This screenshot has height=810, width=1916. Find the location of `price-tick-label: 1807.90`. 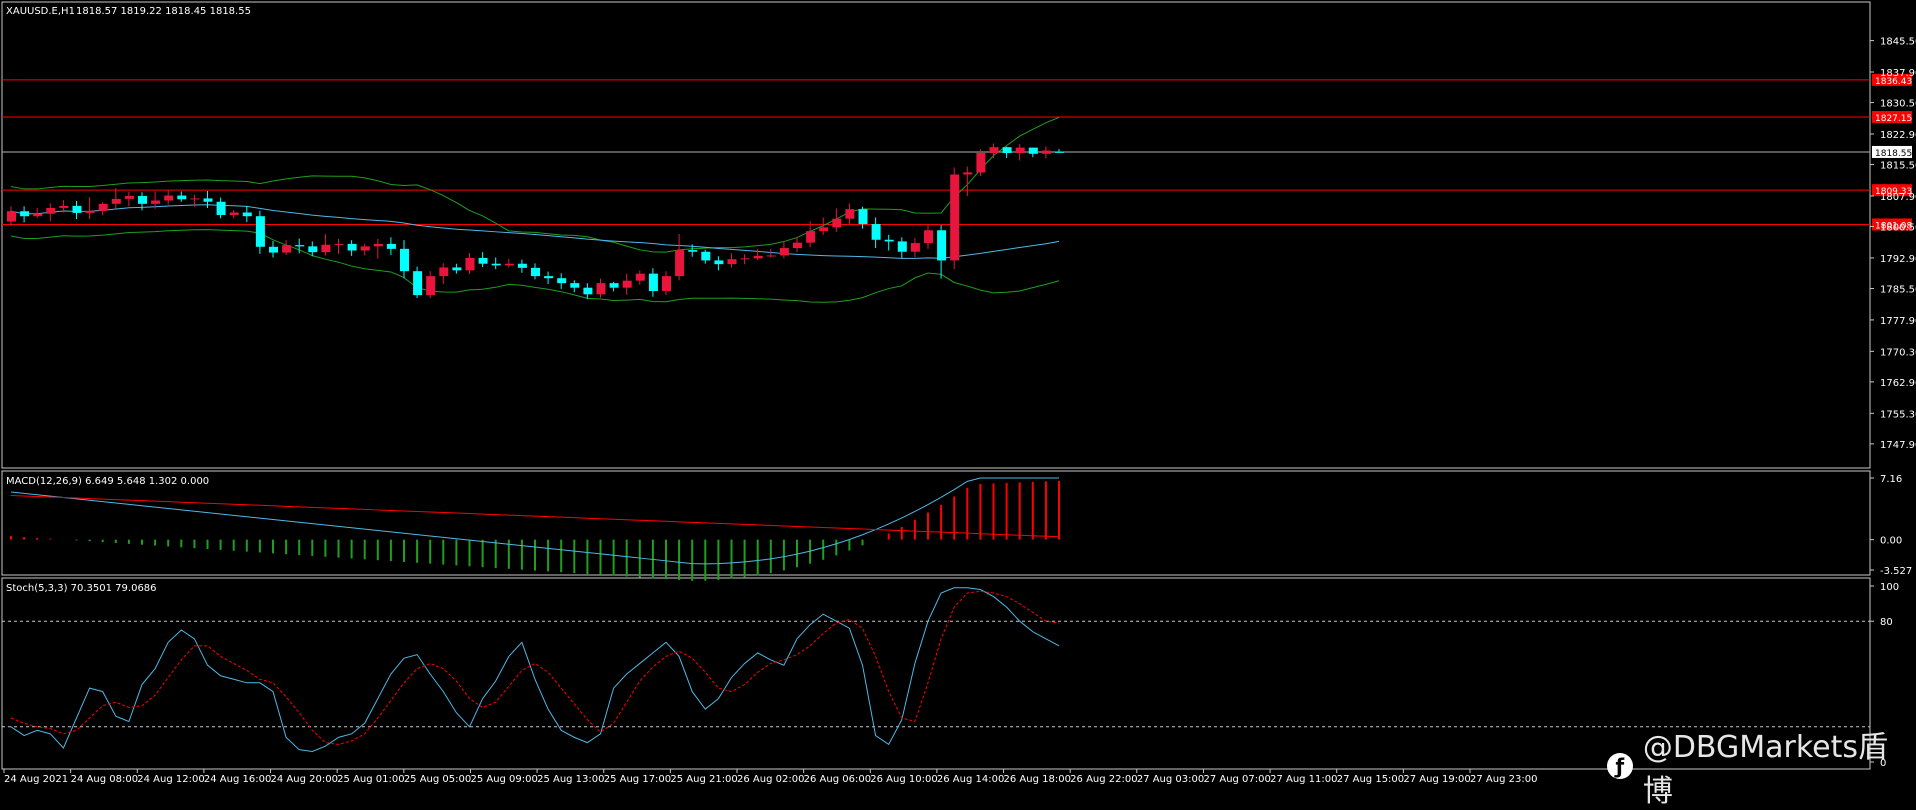

price-tick-label: 1807.90 is located at coordinates (1898, 197).